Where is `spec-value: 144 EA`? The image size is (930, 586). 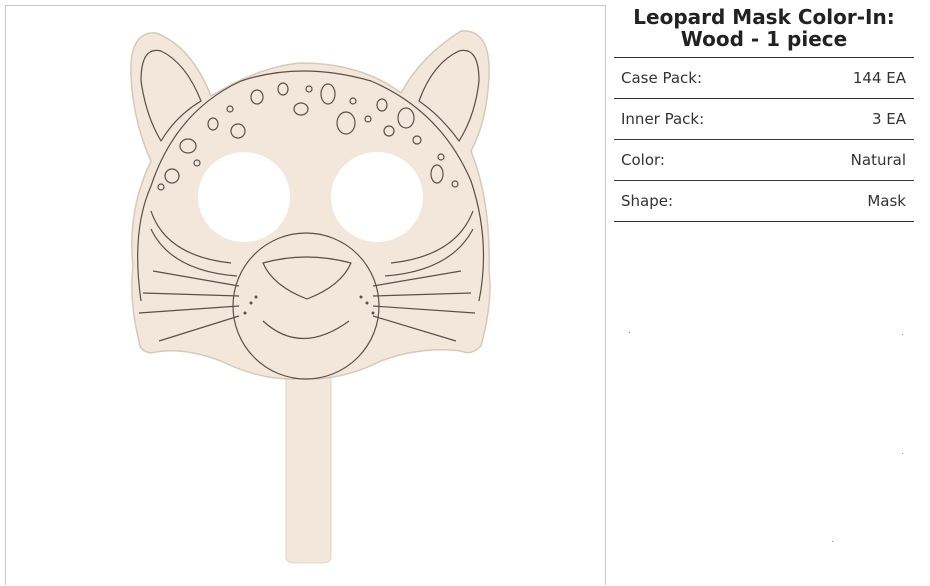 spec-value: 144 EA is located at coordinates (879, 78).